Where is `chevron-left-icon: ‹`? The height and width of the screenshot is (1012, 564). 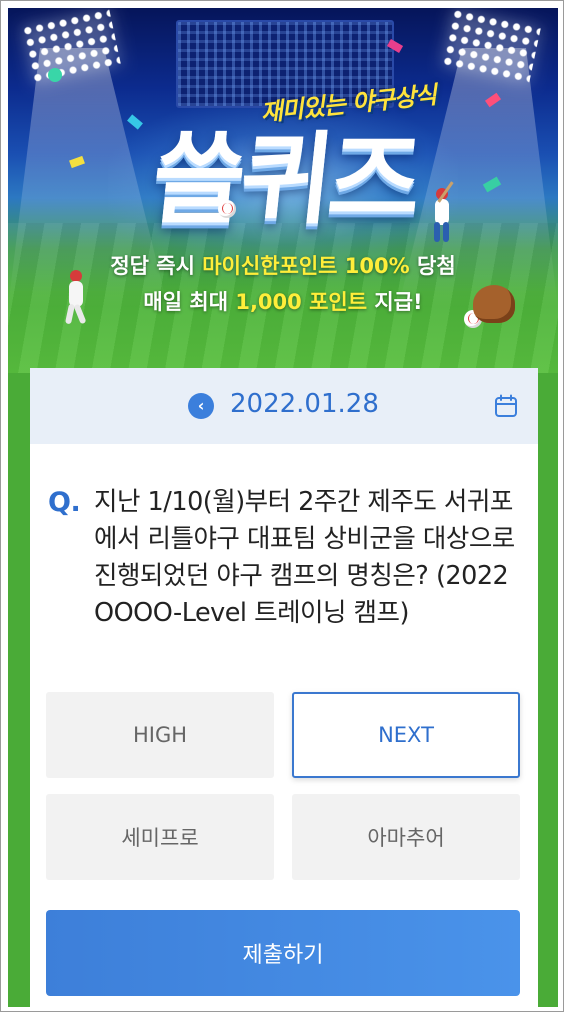
chevron-left-icon: ‹ is located at coordinates (201, 406).